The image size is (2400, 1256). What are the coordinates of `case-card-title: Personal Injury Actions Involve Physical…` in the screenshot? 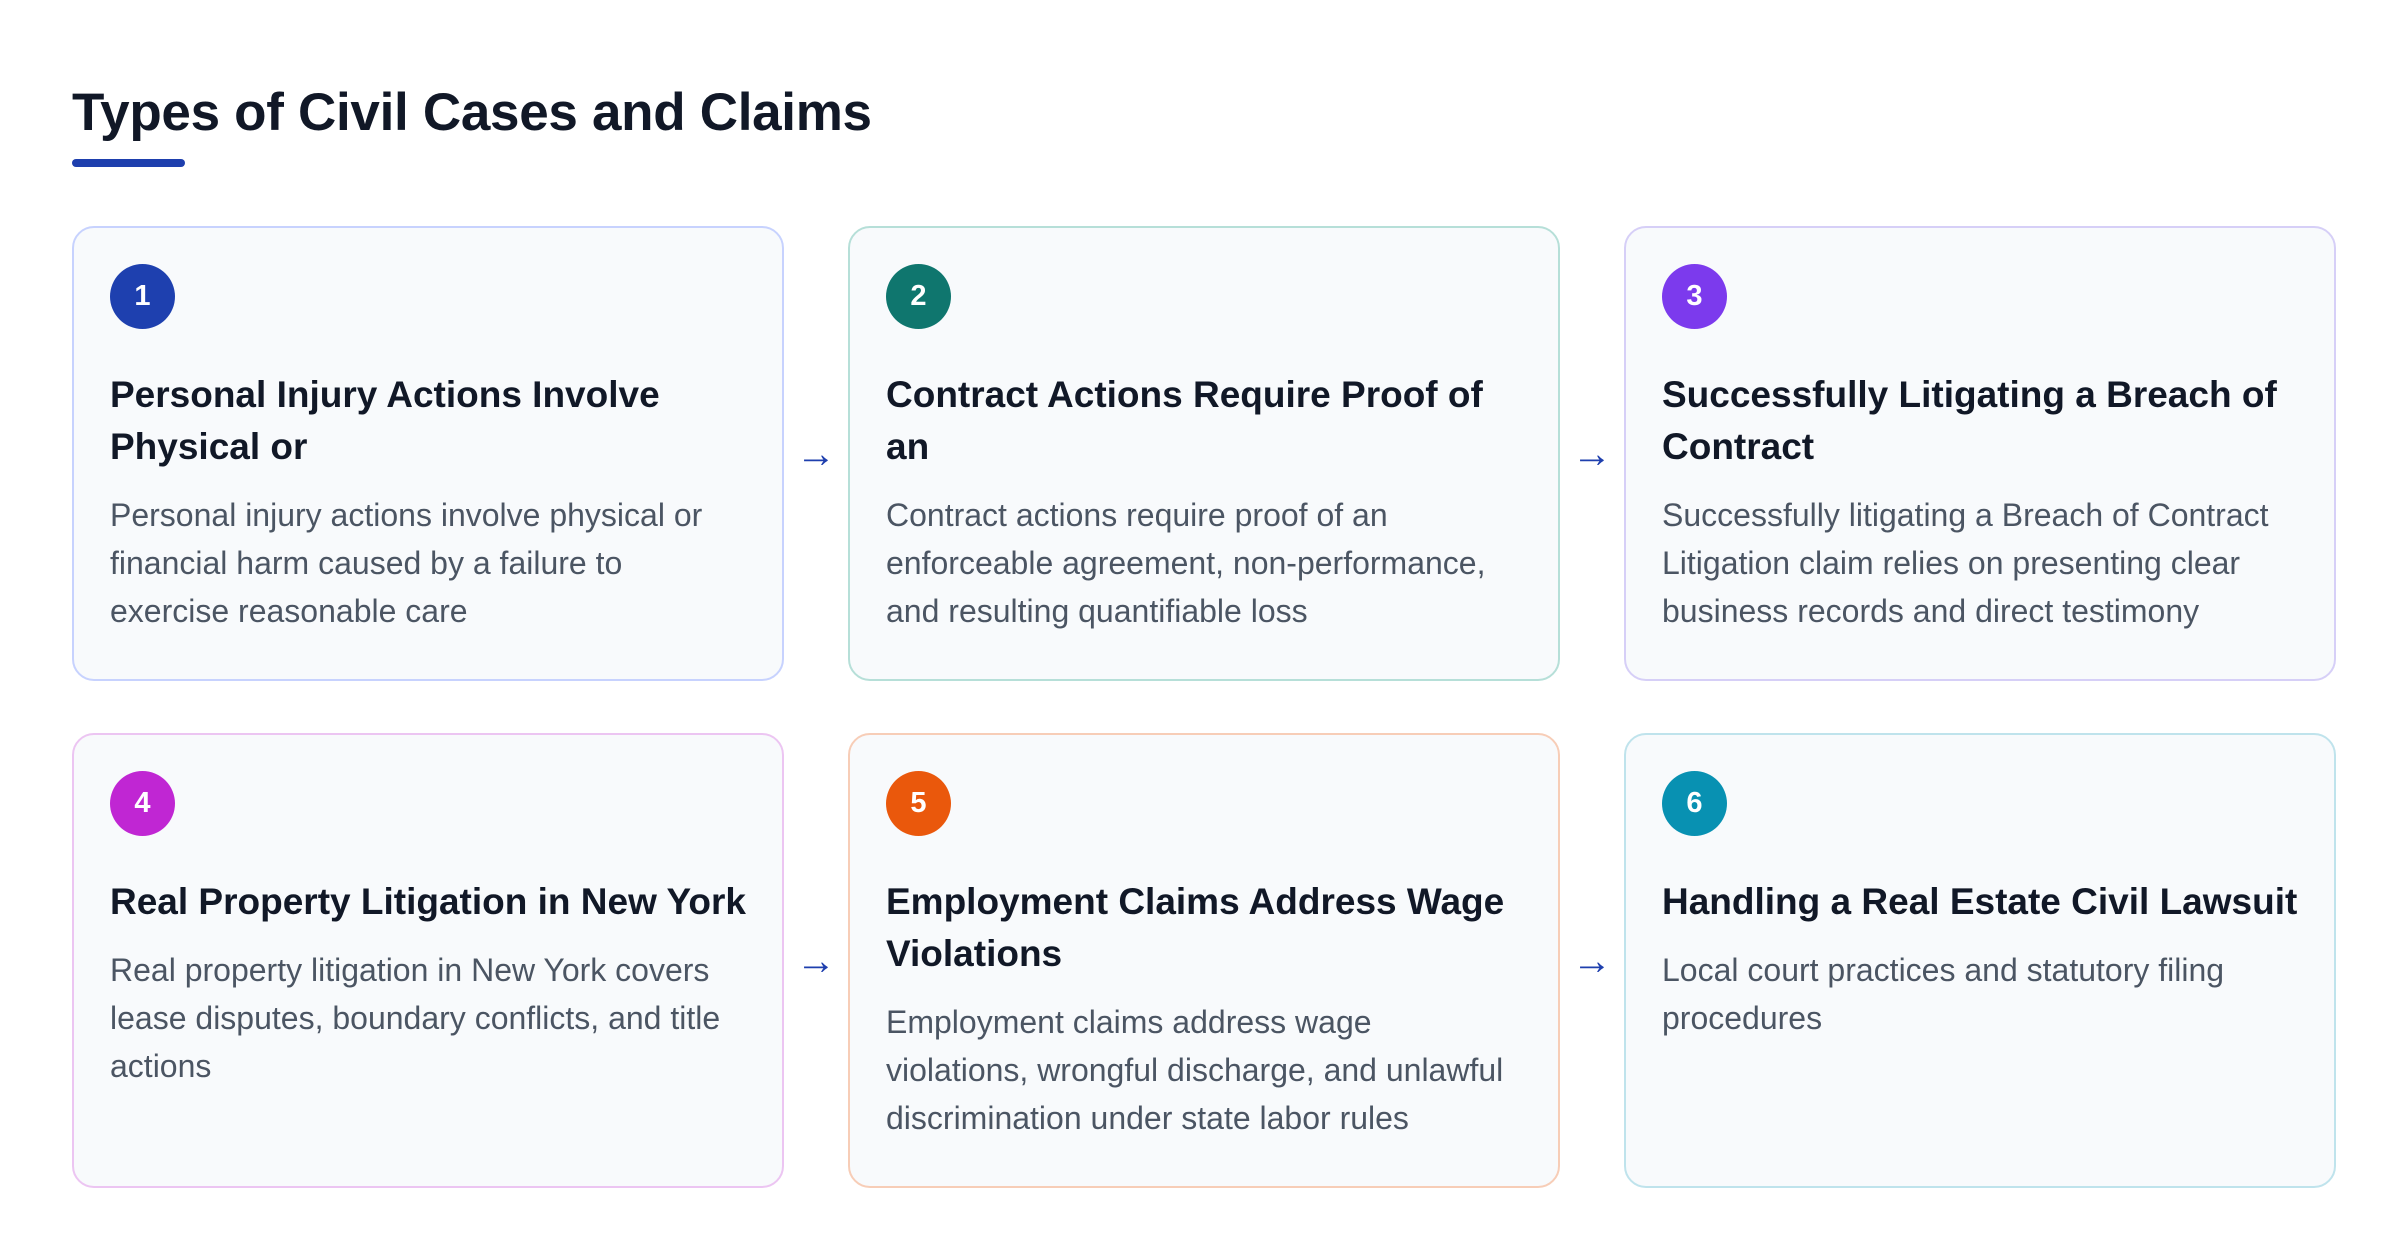 It's located at (385, 420).